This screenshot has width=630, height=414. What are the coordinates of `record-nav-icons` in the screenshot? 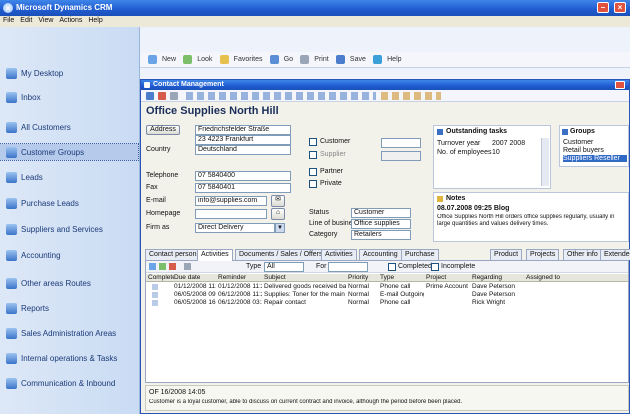 It's located at (281, 96).